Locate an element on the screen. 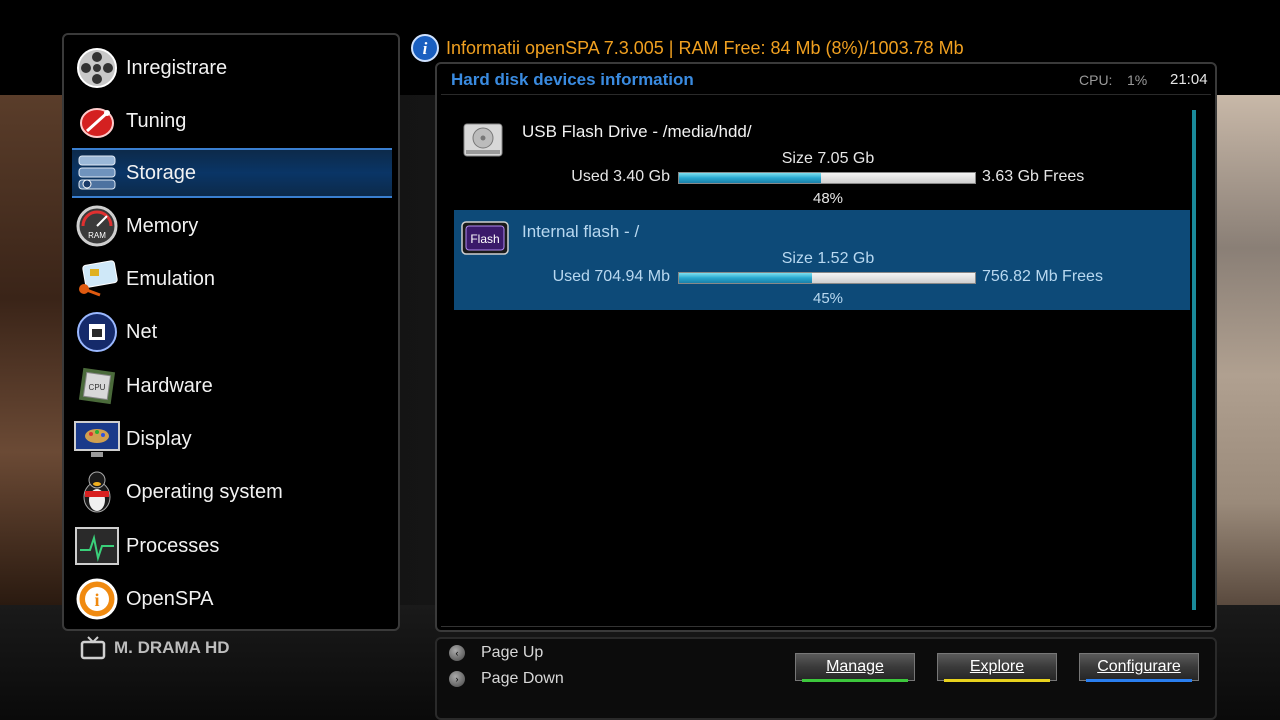  flash-chip-icon: Flash is located at coordinates (484, 240).